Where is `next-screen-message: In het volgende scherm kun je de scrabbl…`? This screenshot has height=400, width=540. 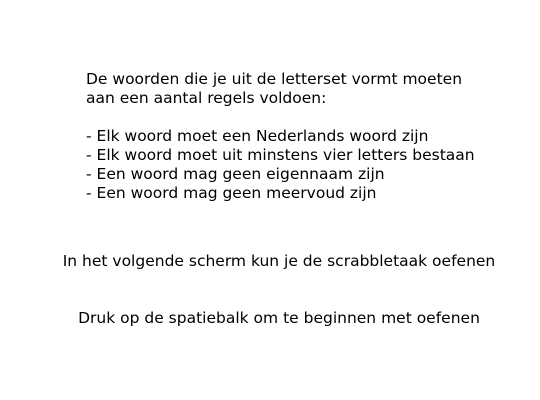
next-screen-message: In het volgende scherm kun je de scrabbl… is located at coordinates (279, 261).